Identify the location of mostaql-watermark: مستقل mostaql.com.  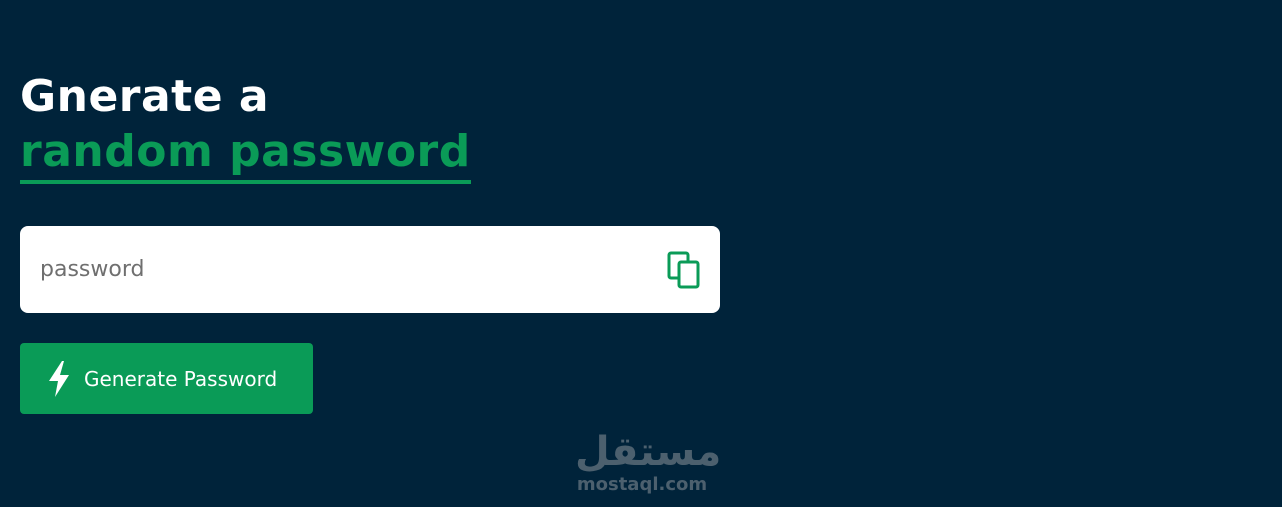
(648, 462).